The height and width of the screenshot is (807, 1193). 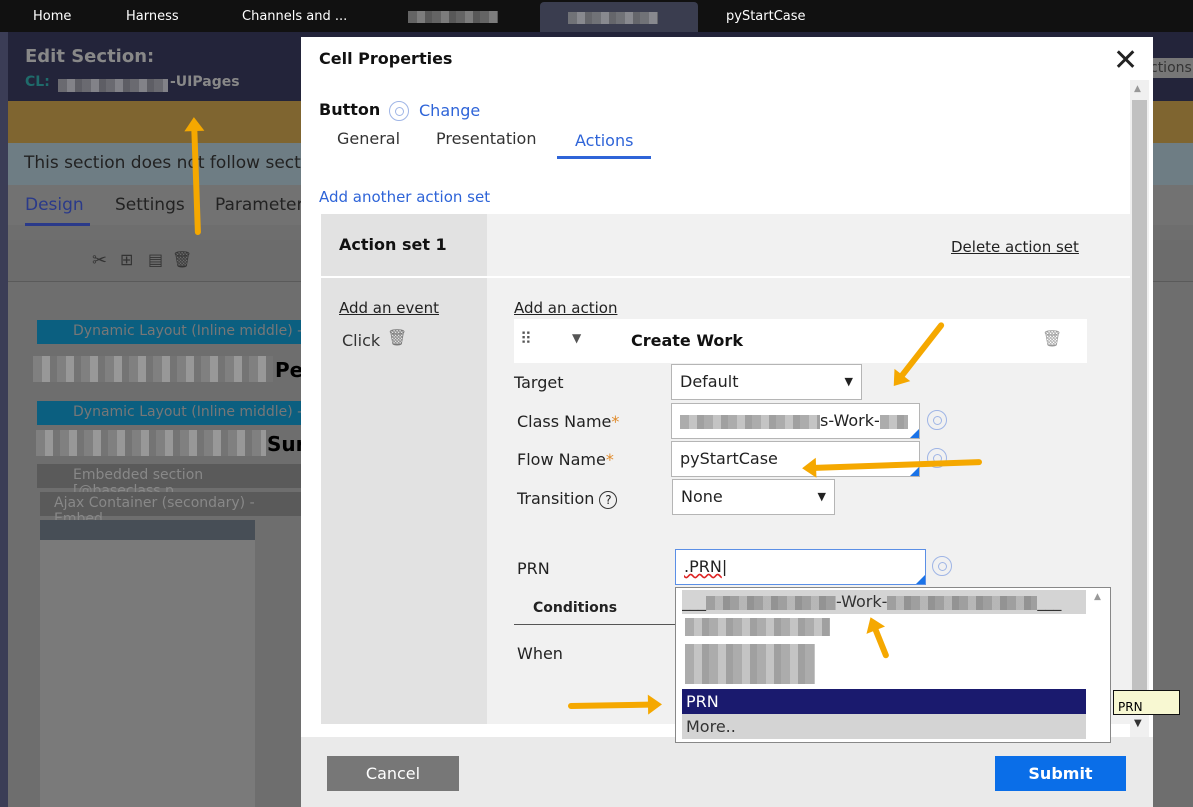 What do you see at coordinates (709, 381) in the screenshot?
I see `target-value: Default` at bounding box center [709, 381].